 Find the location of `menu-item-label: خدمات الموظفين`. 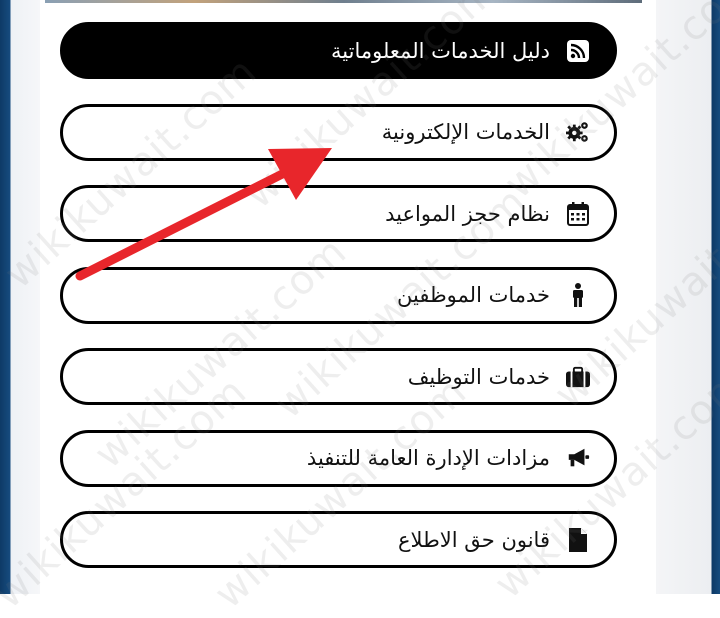

menu-item-label: خدمات الموظفين is located at coordinates (473, 295).